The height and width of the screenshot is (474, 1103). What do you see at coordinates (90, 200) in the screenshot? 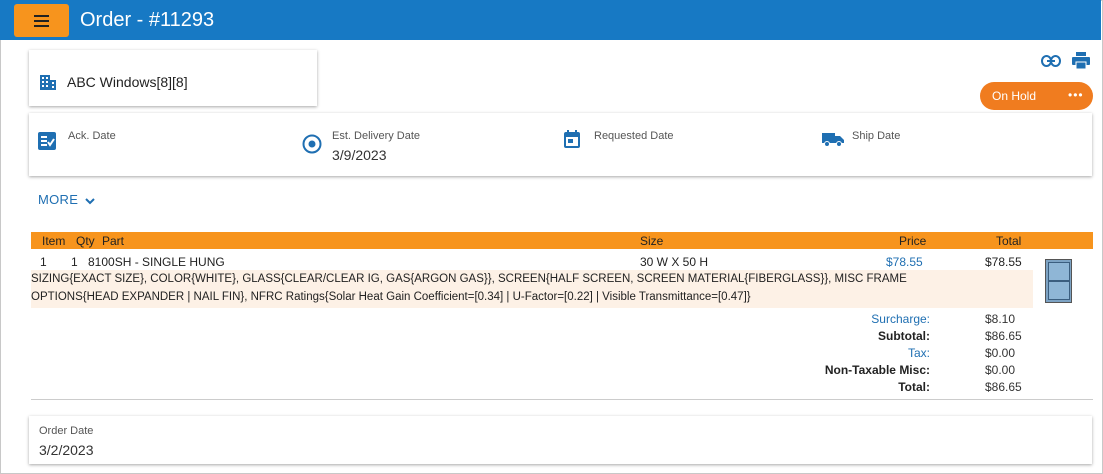
I see `chevron-down-icon` at bounding box center [90, 200].